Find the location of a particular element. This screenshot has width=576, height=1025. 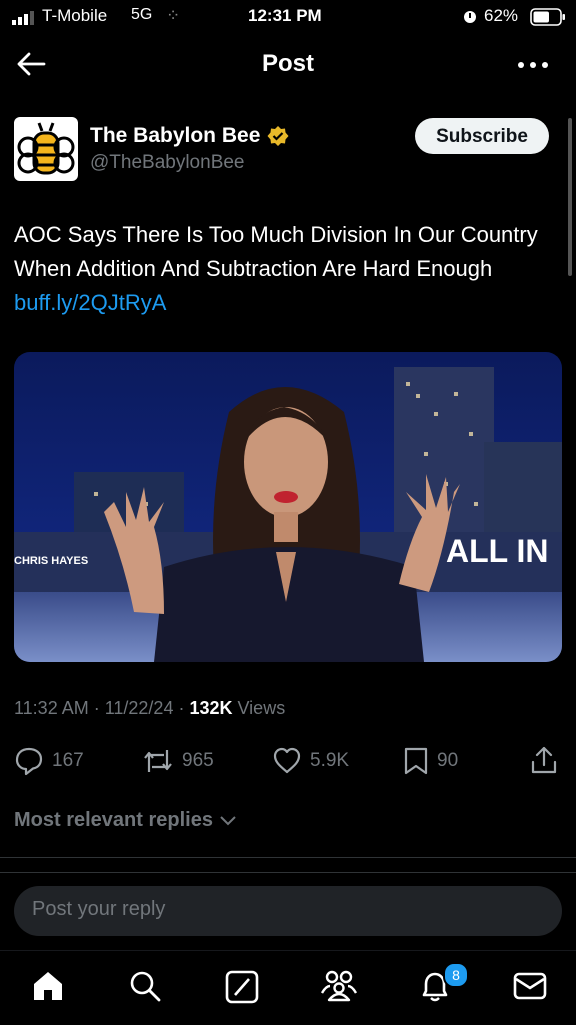

status-time: 12:31 PM is located at coordinates (285, 15).